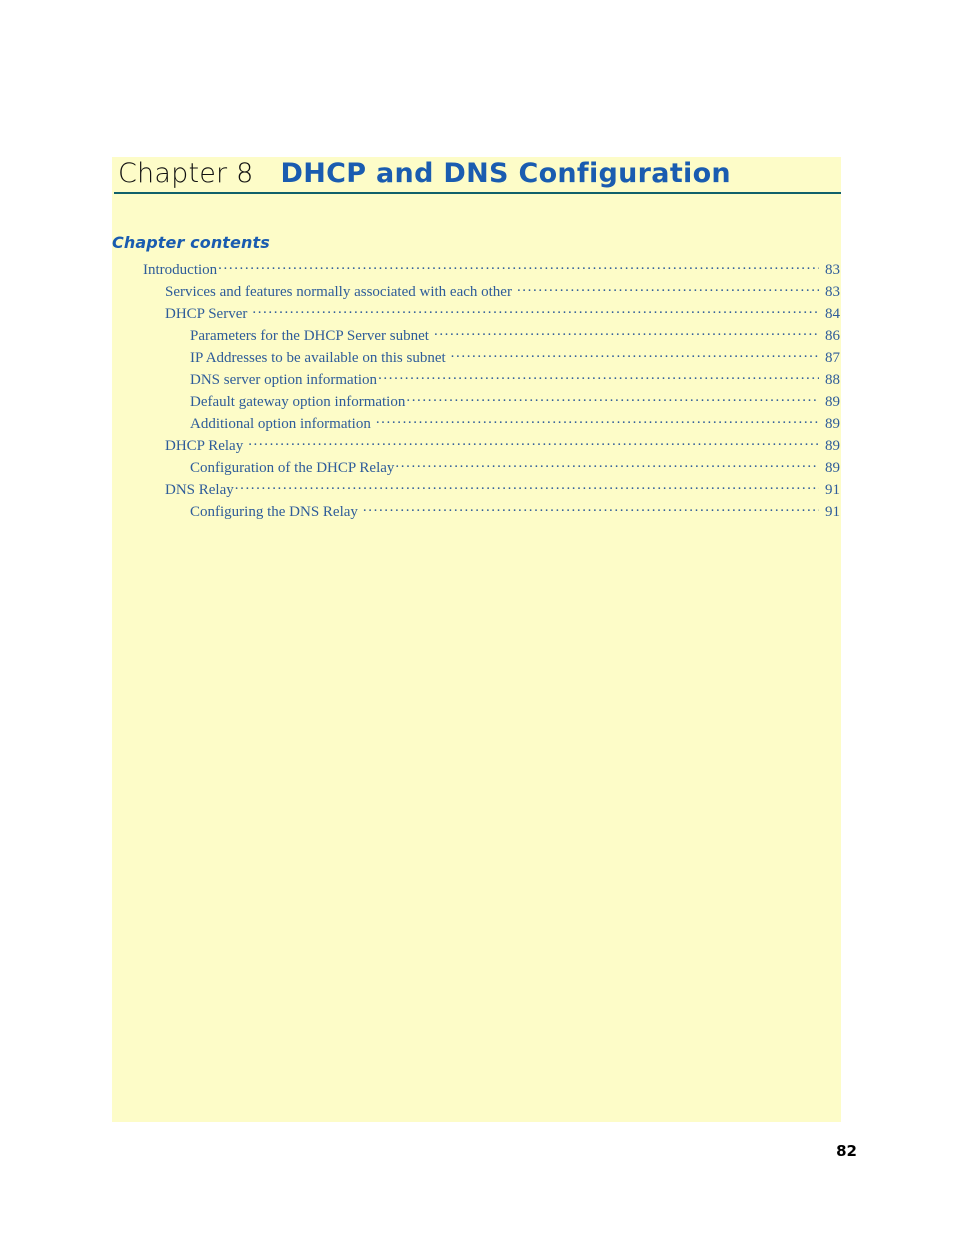  Describe the element at coordinates (832, 380) in the screenshot. I see `toc-entry-page-number: 88` at that location.